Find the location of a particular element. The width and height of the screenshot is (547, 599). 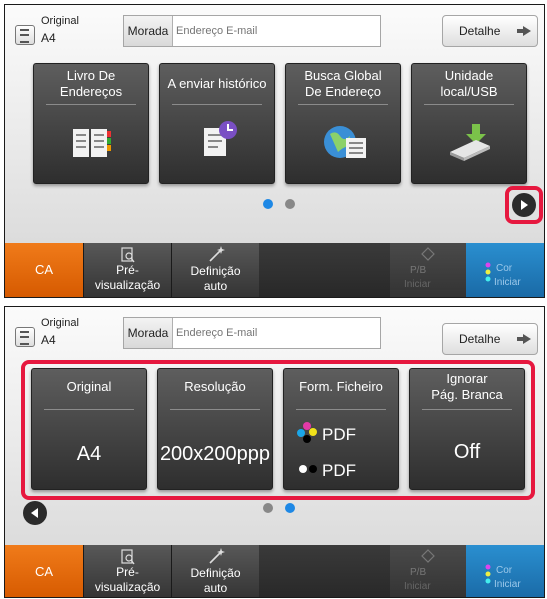

tile-title-line2: Pág. Branca is located at coordinates (467, 394).